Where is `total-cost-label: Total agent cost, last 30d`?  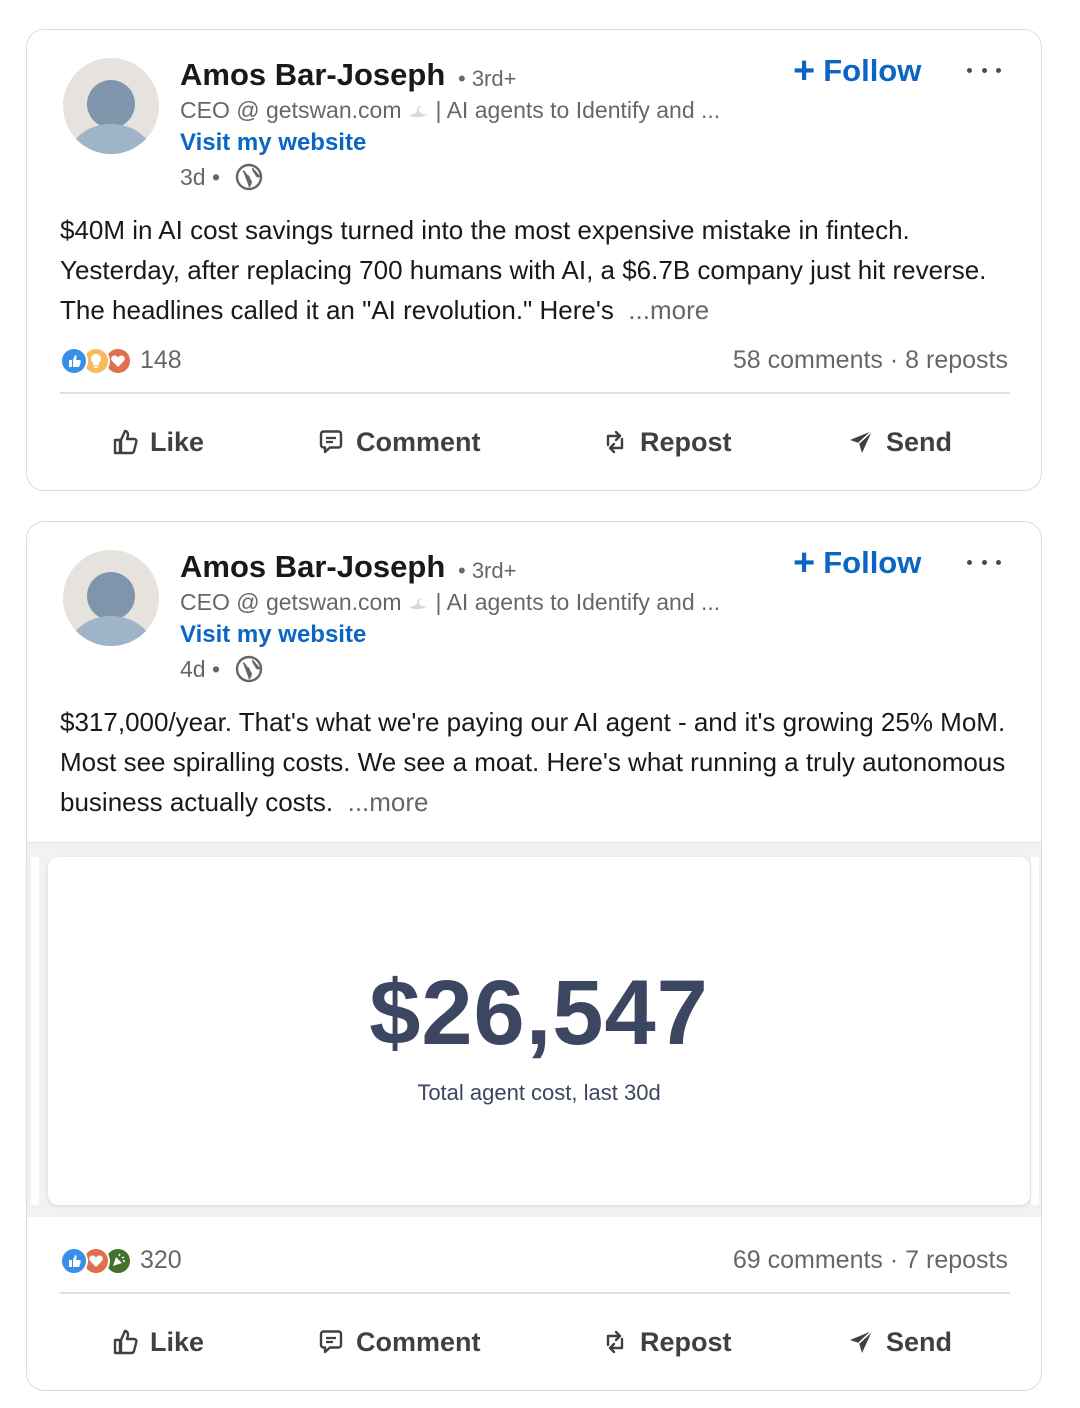
total-cost-label: Total agent cost, last 30d is located at coordinates (539, 1092).